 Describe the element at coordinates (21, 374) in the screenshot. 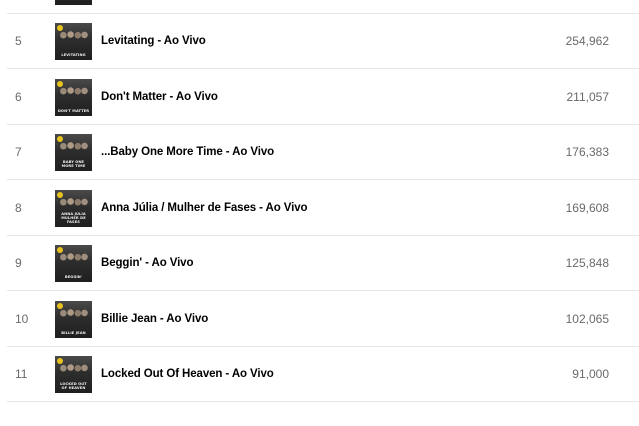

I see `track-rank: 11` at that location.